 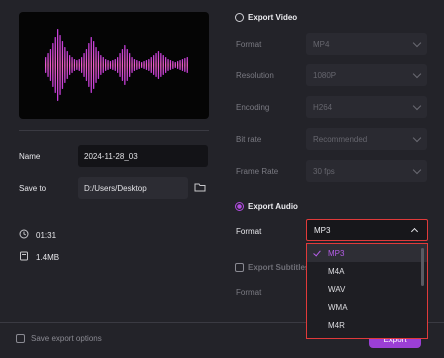 I want to click on save-path-input: D:/Users/Desktop, so click(x=133, y=188).